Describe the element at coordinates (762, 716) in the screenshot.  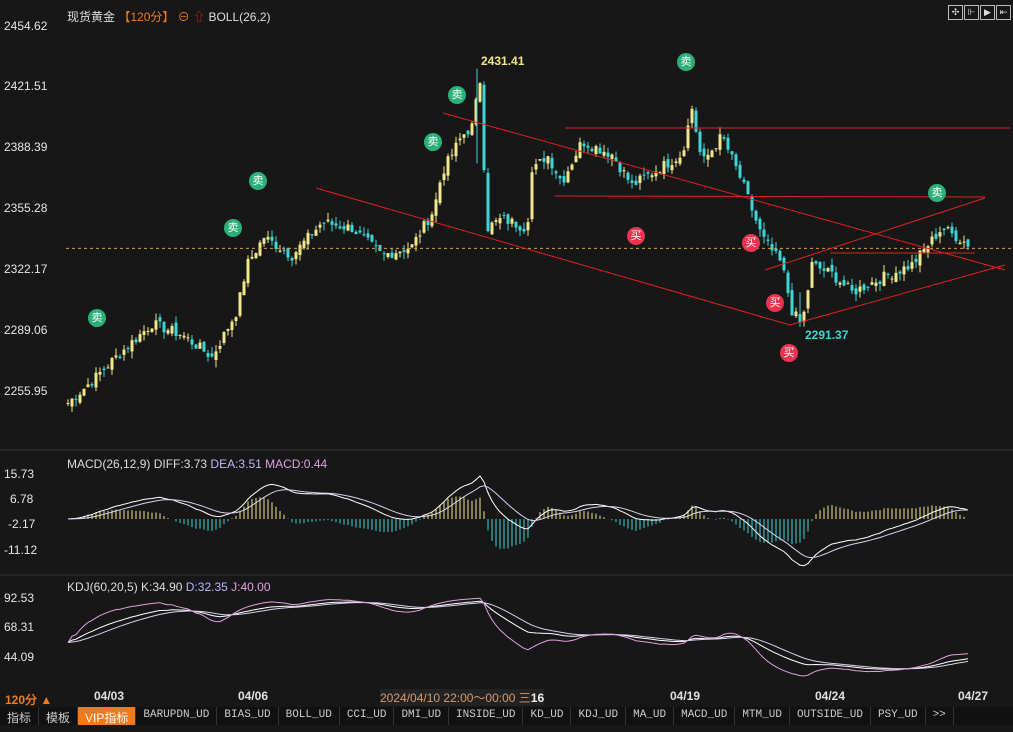
I see `tab-mtm: MTM_UD` at that location.